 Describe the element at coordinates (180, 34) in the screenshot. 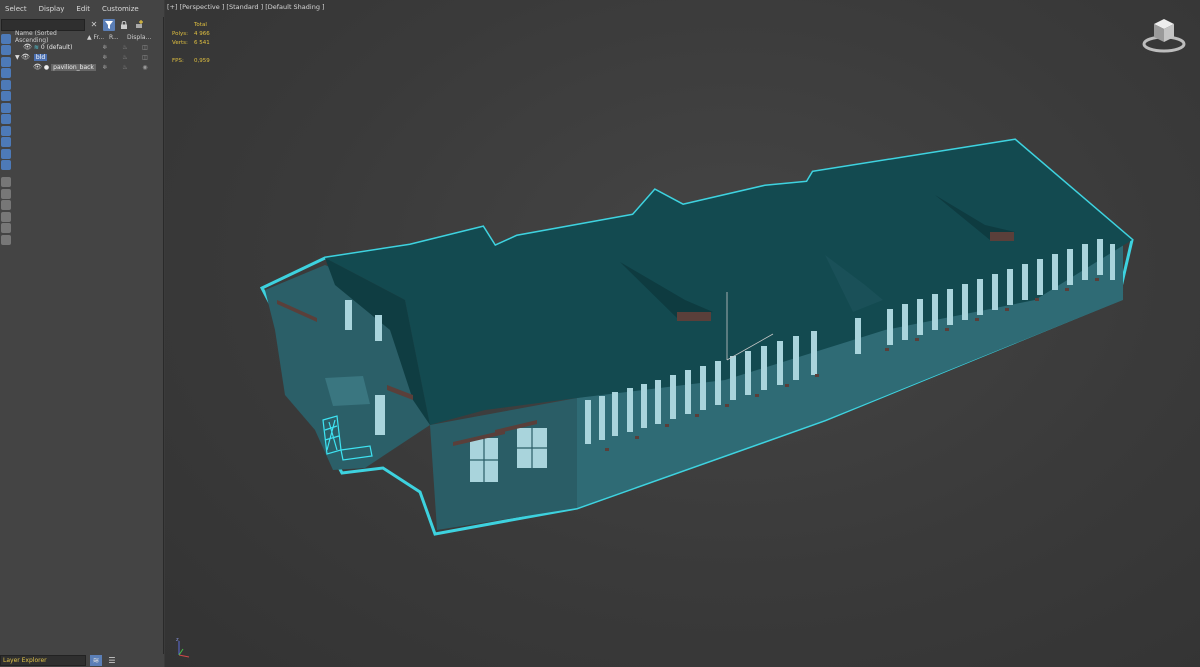

I see `polys-label: Polys:` at that location.